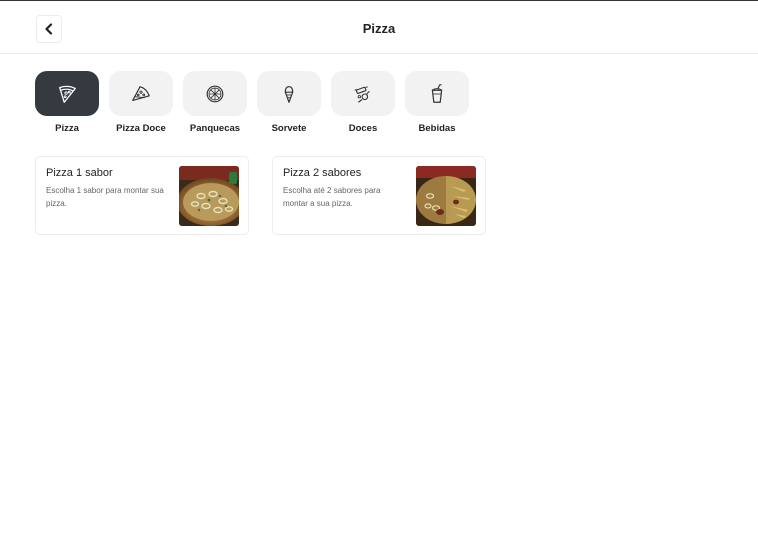 The height and width of the screenshot is (533, 758). I want to click on category-pizza-box, so click(67, 93).